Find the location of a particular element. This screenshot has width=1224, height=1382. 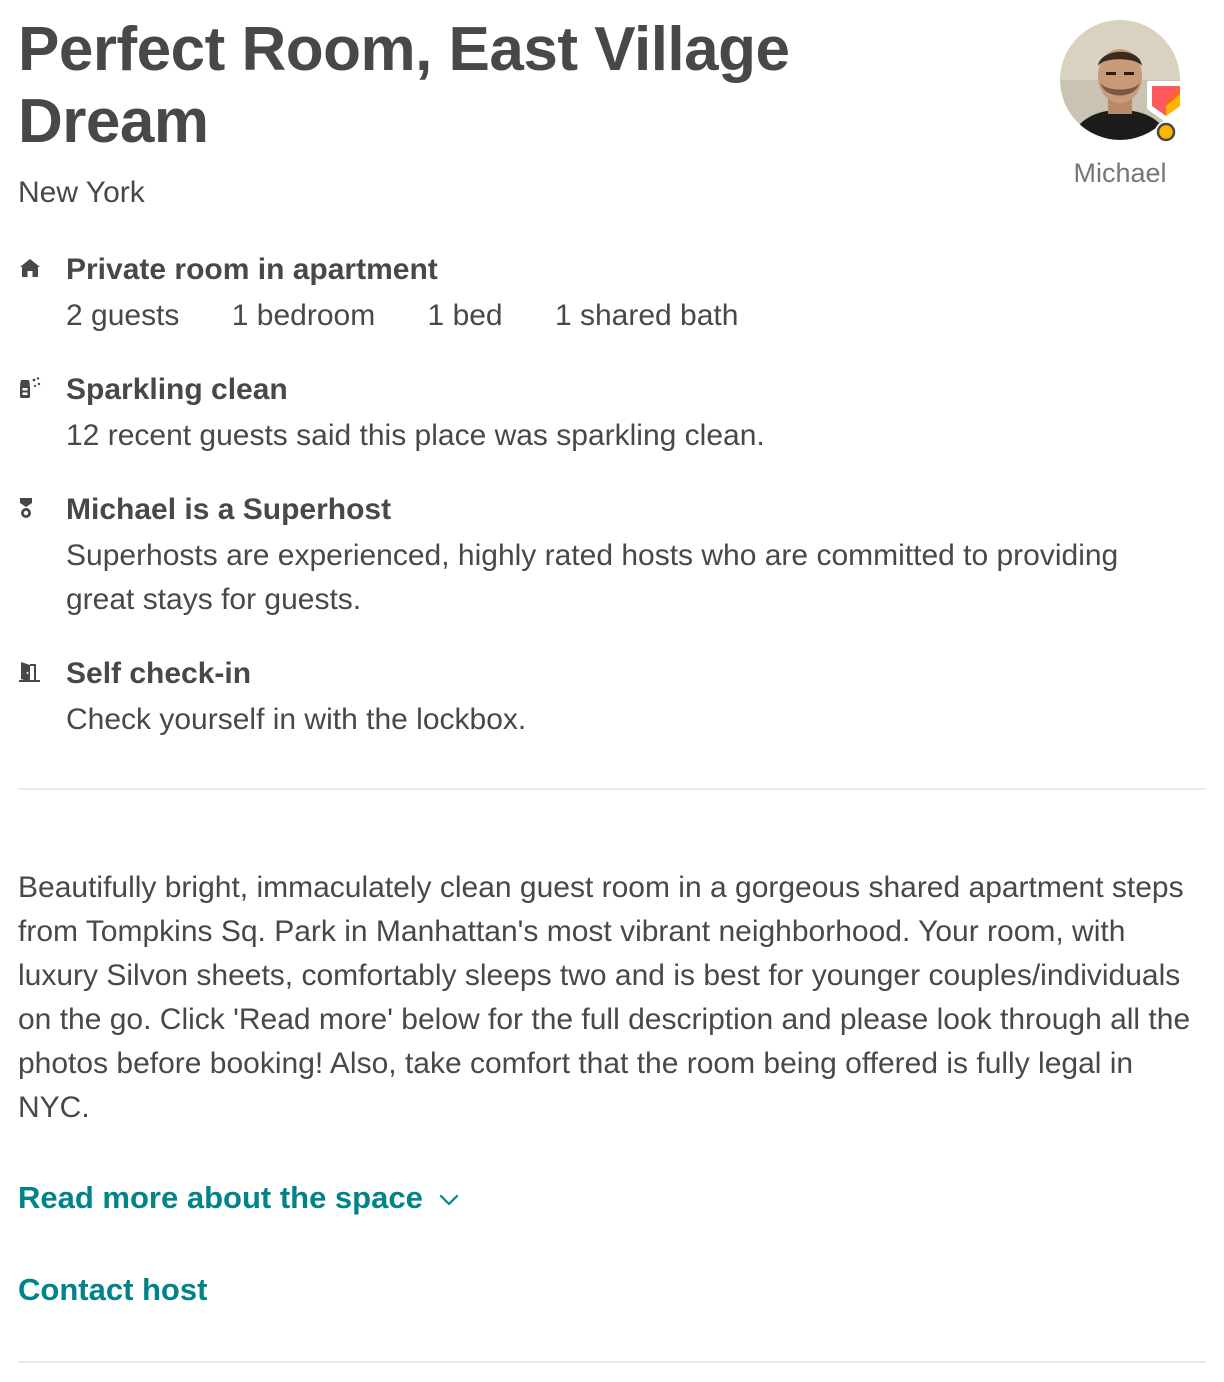

spec-beds: 1 bed is located at coordinates (465, 315).